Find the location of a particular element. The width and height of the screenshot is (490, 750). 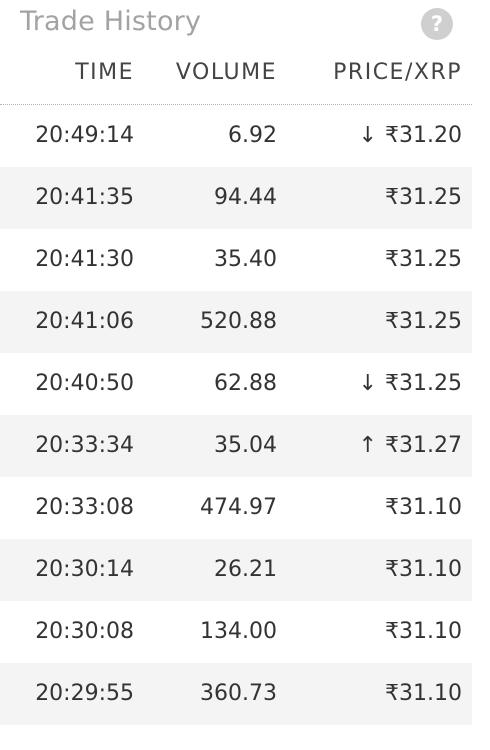

panel-title: Trade History is located at coordinates (111, 21).